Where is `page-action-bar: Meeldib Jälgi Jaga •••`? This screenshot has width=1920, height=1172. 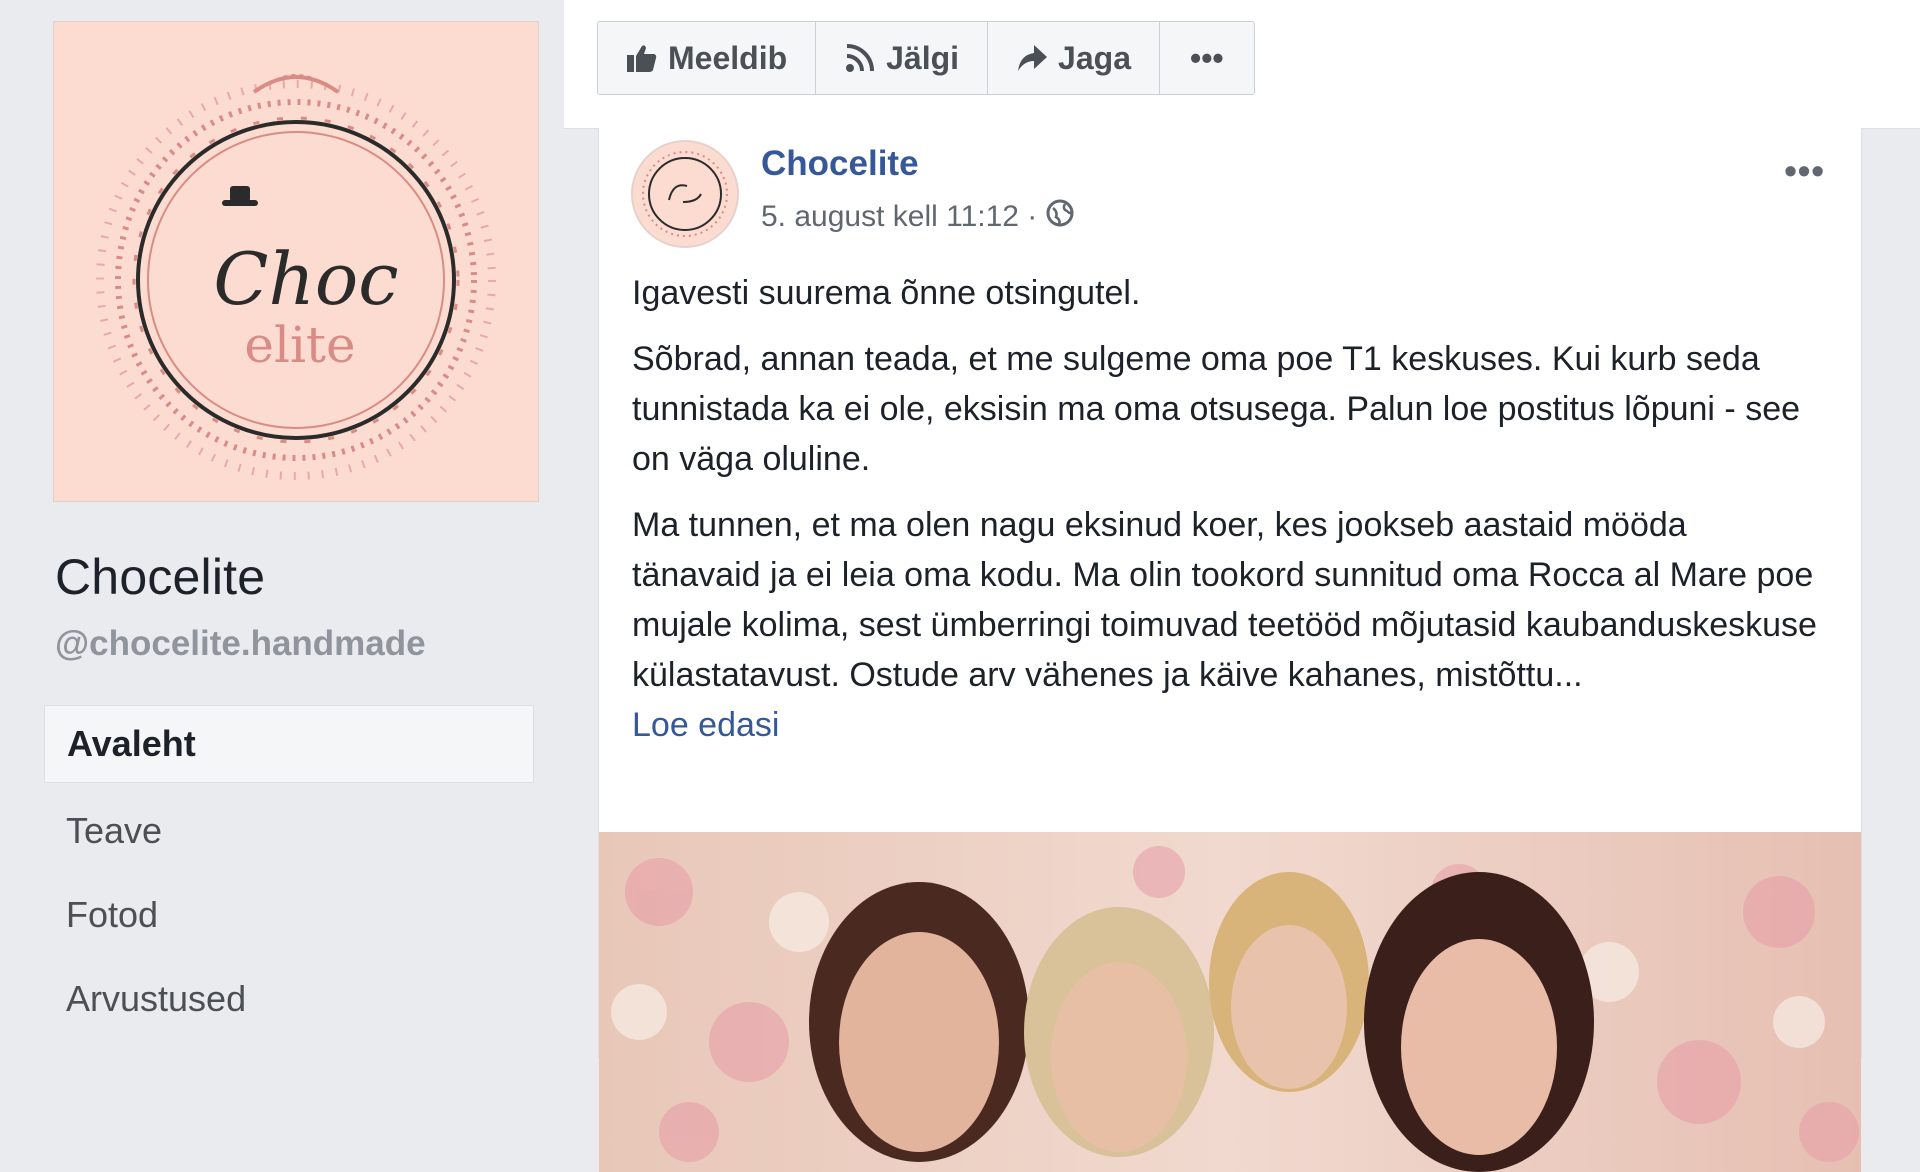
page-action-bar: Meeldib Jälgi Jaga ••• is located at coordinates (1242, 64).